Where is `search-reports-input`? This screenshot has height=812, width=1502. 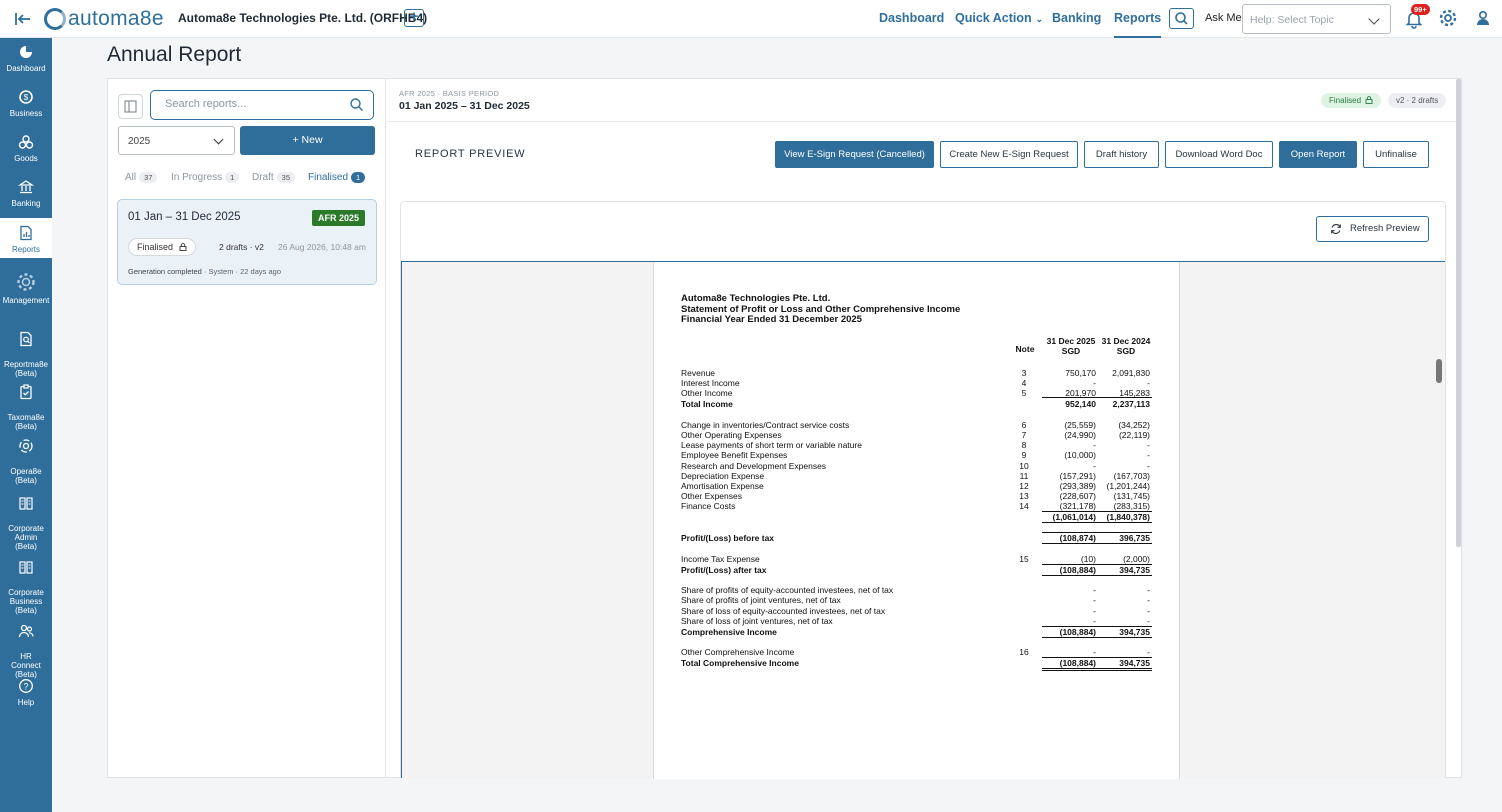
search-reports-input is located at coordinates (250, 104).